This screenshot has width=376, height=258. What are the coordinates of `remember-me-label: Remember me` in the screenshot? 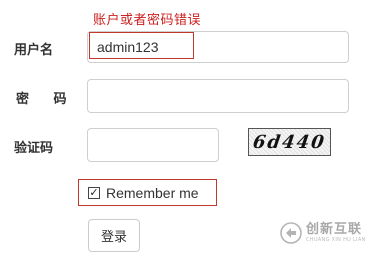 It's located at (152, 192).